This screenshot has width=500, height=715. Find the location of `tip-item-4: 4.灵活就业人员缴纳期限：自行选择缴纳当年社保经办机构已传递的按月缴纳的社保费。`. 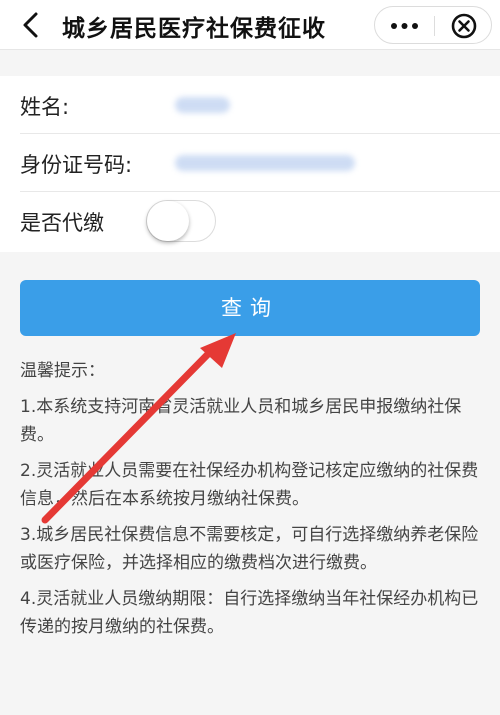

tip-item-4: 4.灵活就业人员缴纳期限：自行选择缴纳当年社保经办机构已传递的按月缴纳的社保费。 is located at coordinates (249, 613).